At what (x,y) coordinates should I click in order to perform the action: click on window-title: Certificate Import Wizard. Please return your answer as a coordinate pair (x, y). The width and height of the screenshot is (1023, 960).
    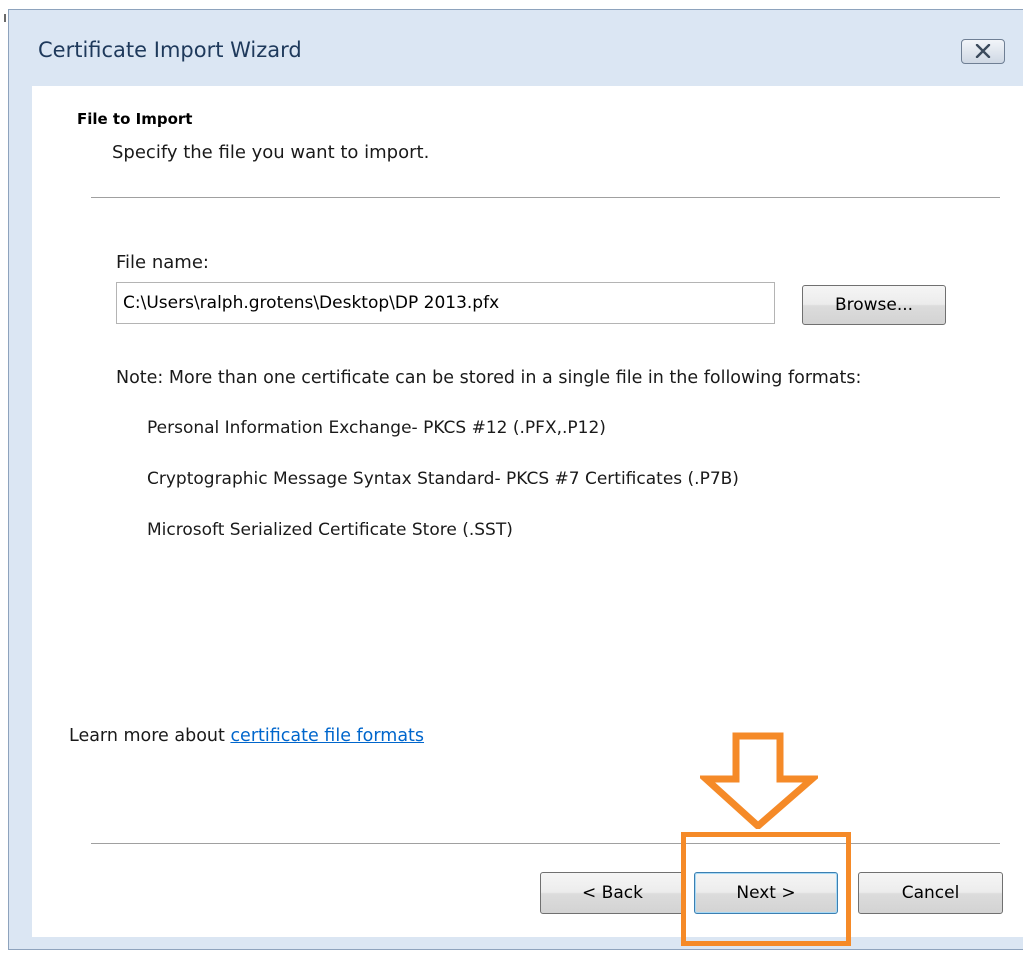
    Looking at the image, I should click on (170, 50).